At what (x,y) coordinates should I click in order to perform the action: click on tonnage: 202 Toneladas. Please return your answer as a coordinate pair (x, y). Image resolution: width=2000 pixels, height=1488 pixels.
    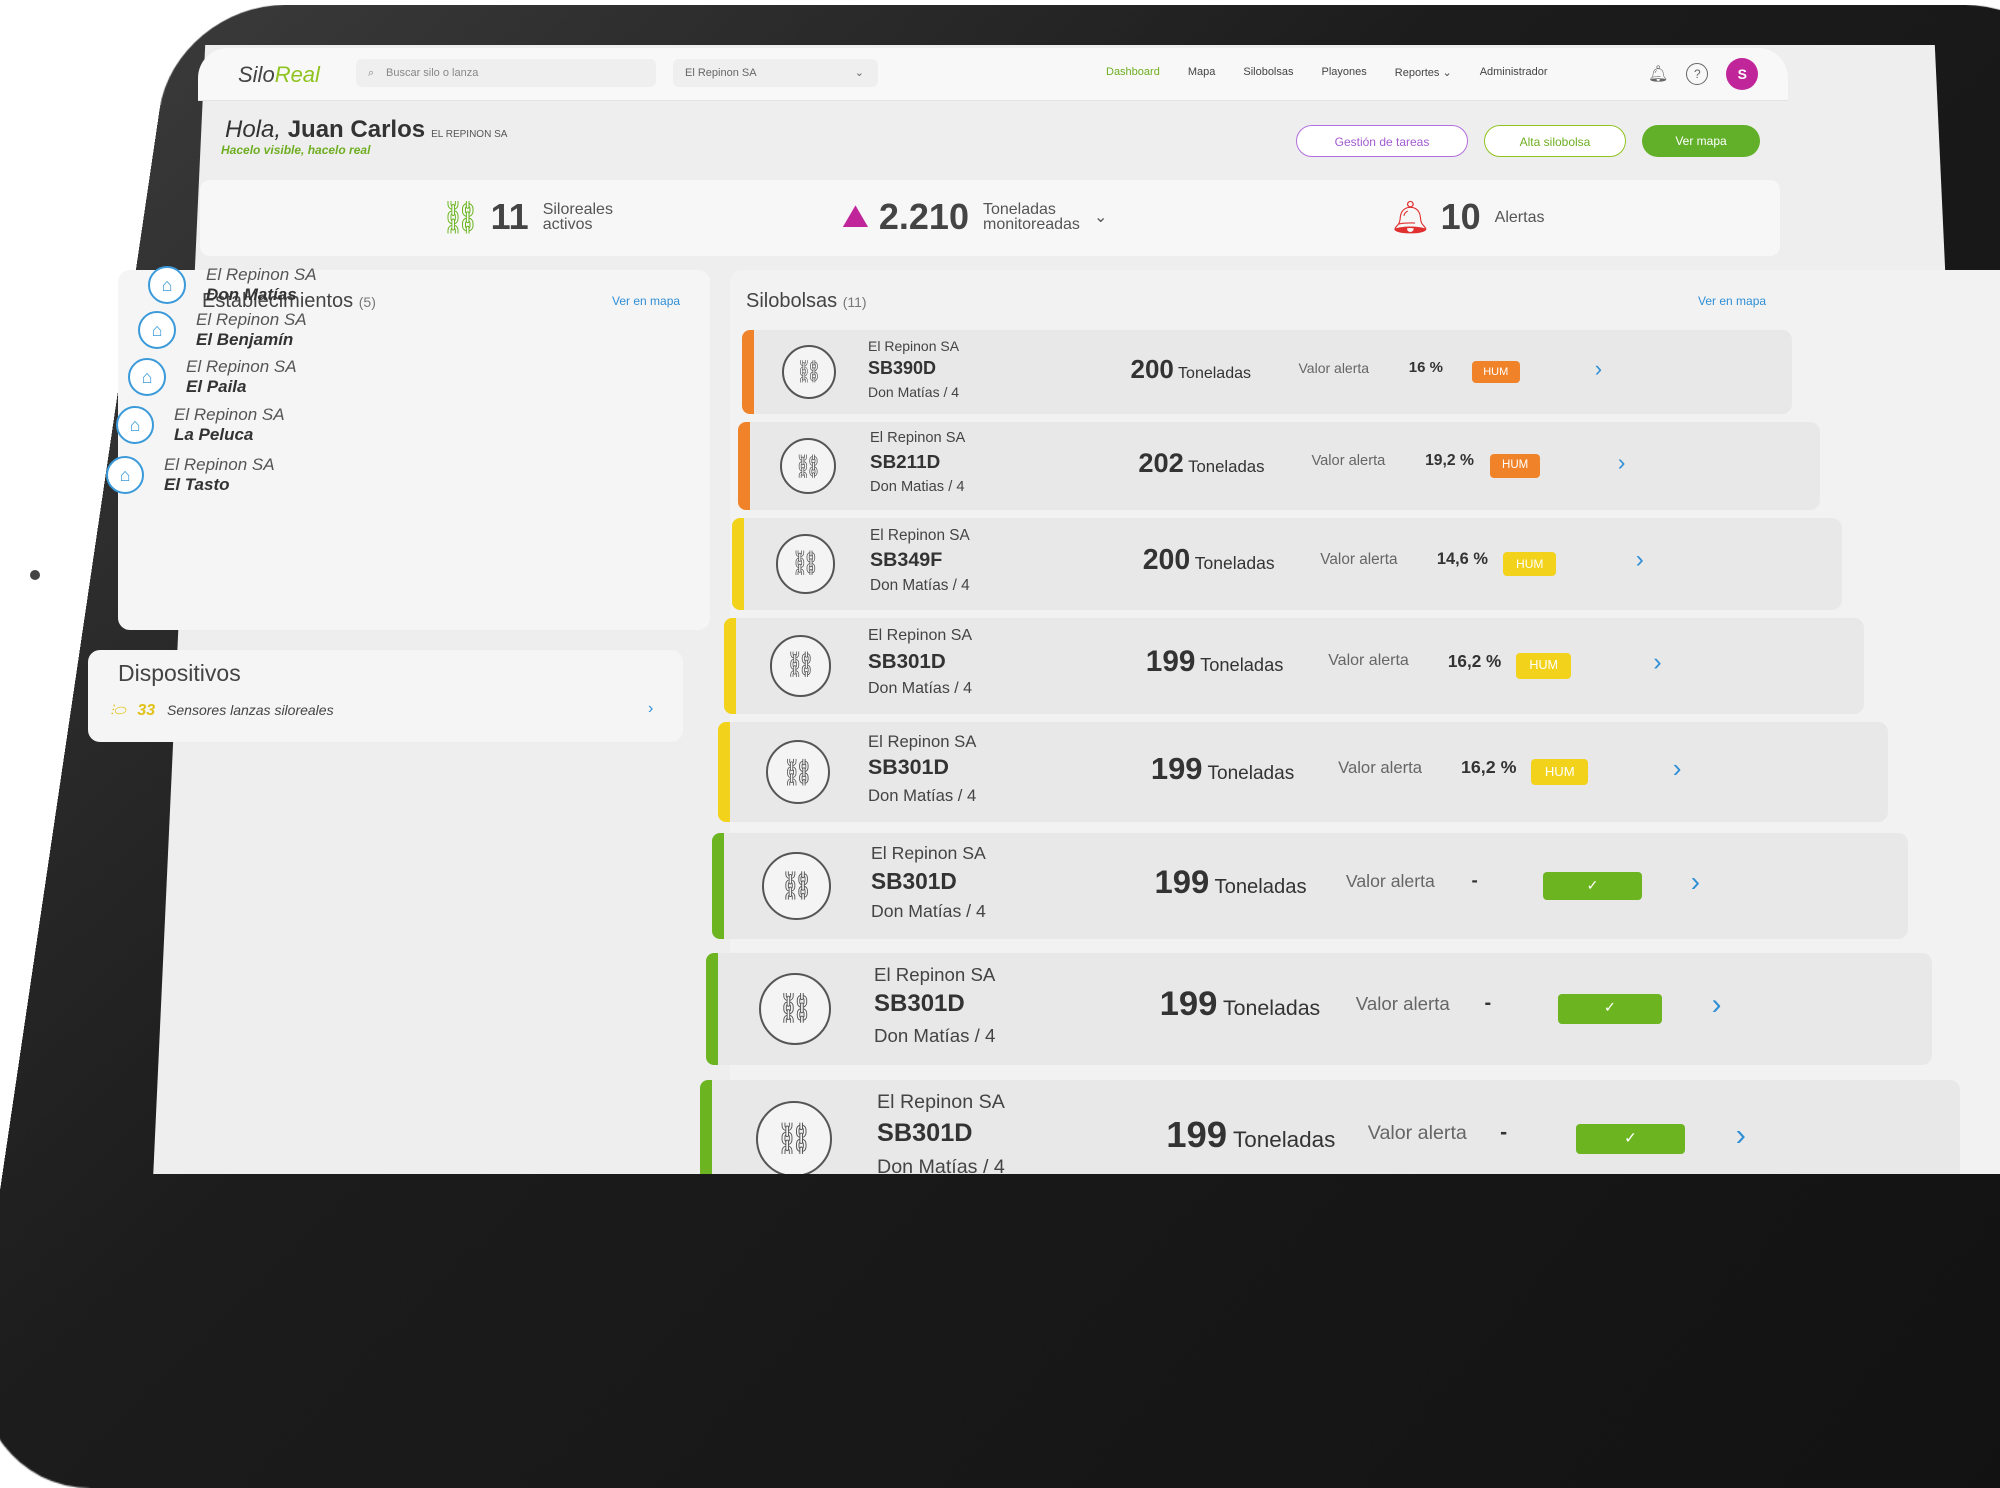
    Looking at the image, I should click on (1201, 463).